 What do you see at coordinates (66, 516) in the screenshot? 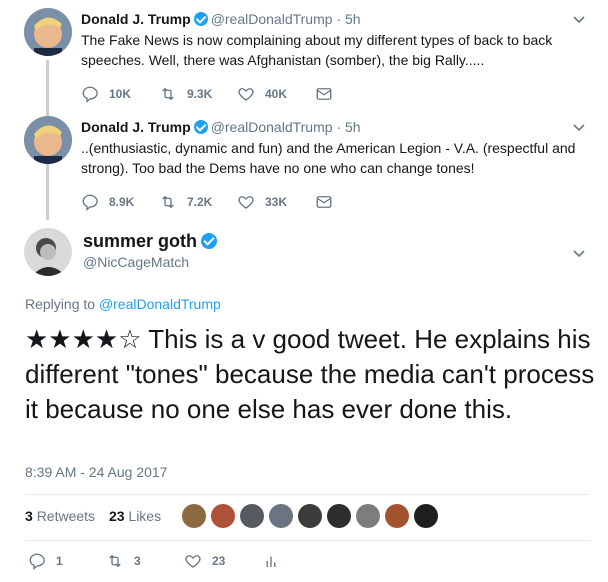
I see `retweets-label: Retweets` at bounding box center [66, 516].